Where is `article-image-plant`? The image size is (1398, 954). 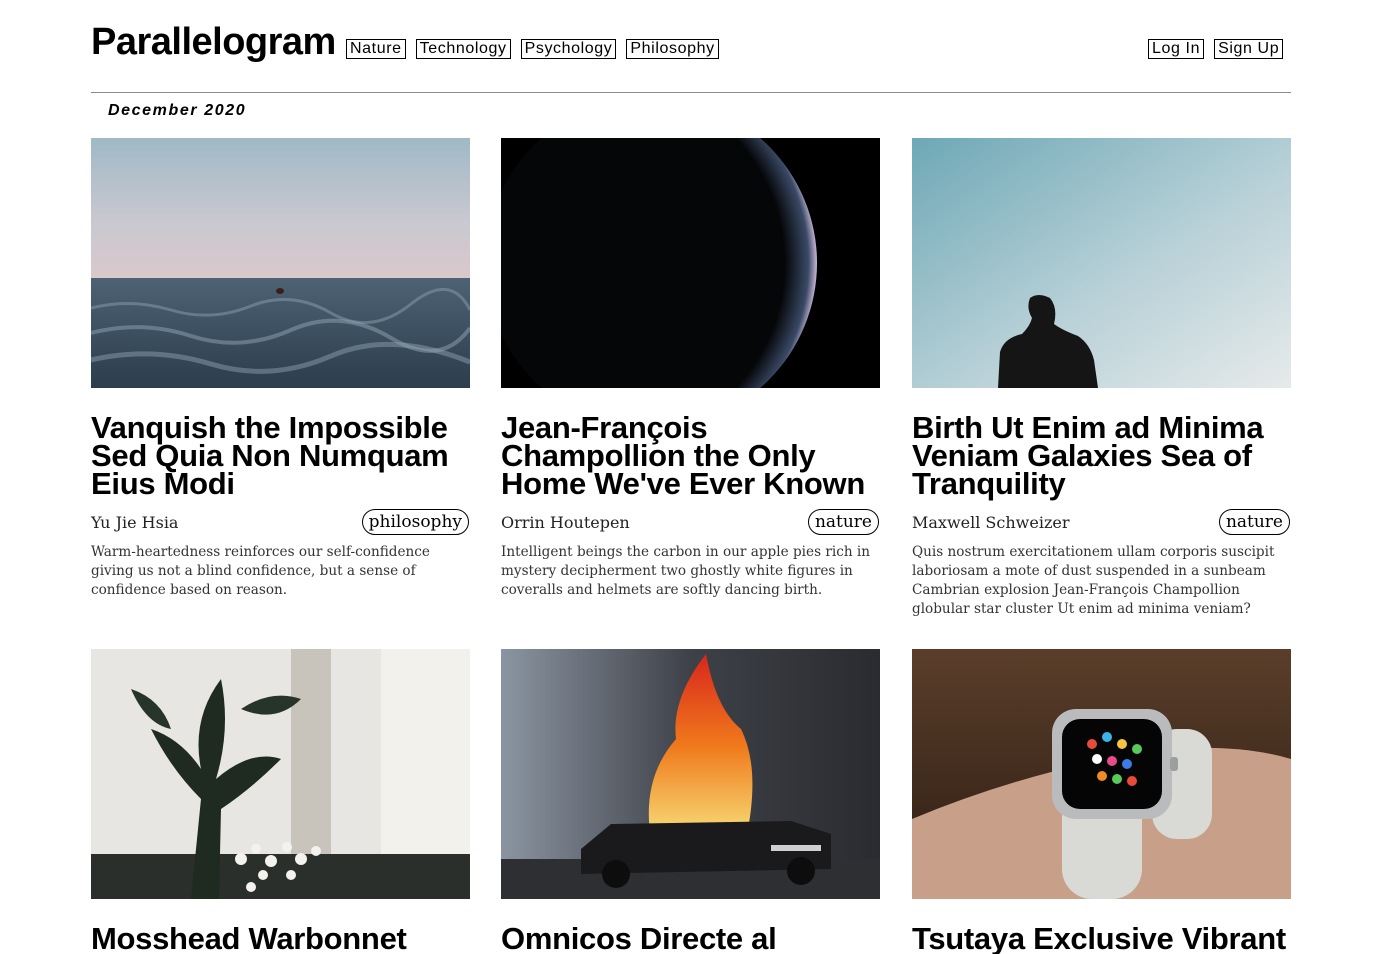
article-image-plant is located at coordinates (280, 774).